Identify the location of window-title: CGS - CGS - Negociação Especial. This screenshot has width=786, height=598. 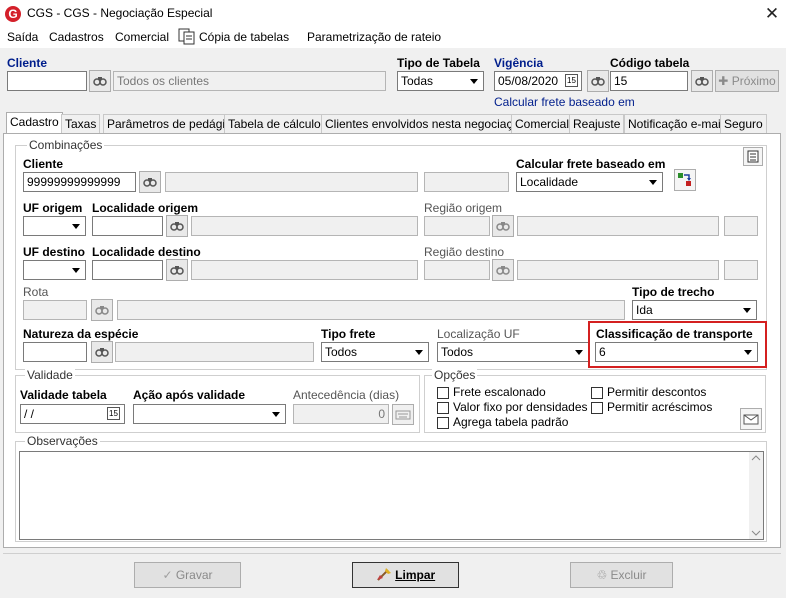
(120, 13).